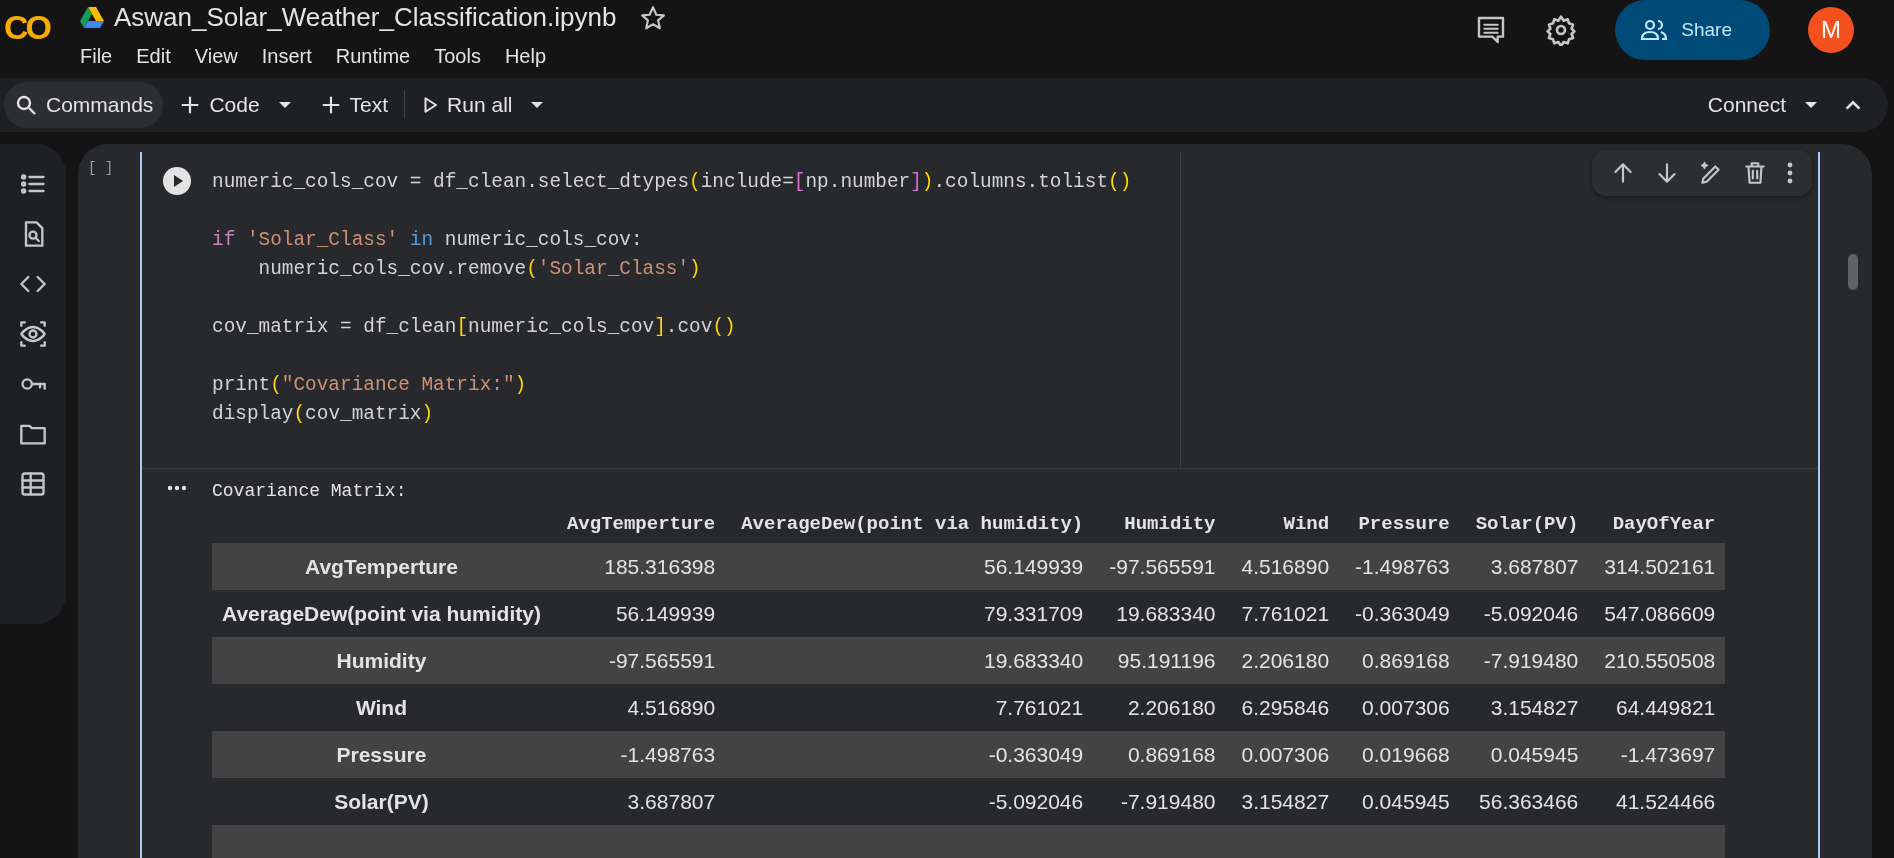  Describe the element at coordinates (286, 56) in the screenshot. I see `menu-item: Insert` at that location.